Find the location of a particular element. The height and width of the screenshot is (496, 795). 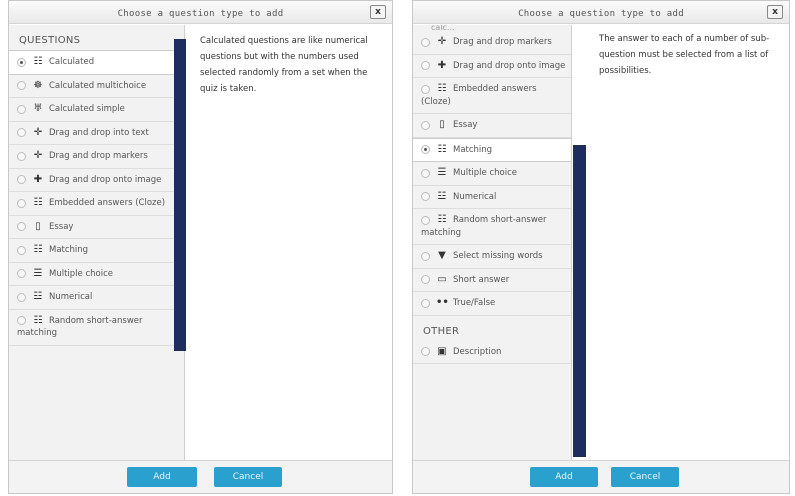

question-type-option: ♅ Calculated simple is located at coordinates (96, 110).